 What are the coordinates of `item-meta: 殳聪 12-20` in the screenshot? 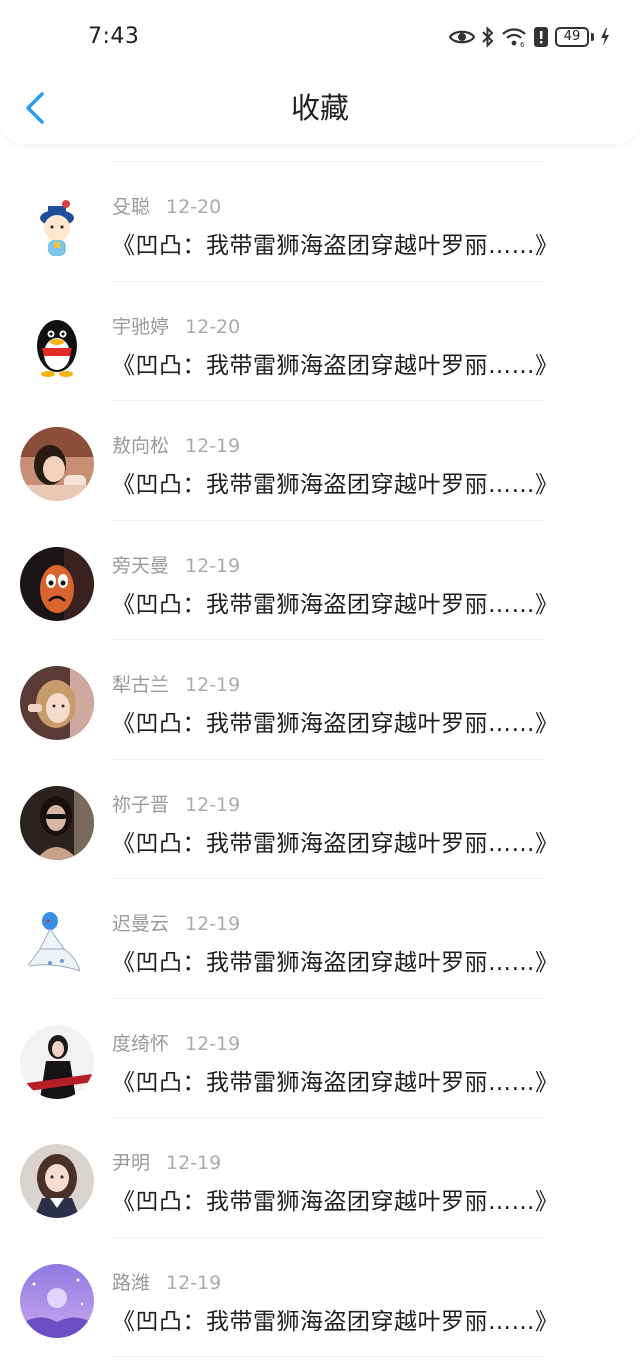 It's located at (166, 205).